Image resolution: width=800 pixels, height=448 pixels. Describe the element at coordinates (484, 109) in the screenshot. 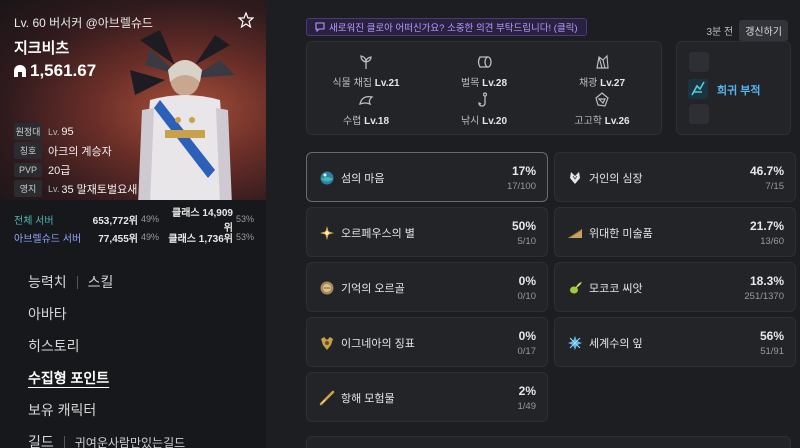

I see `life-skill-fishing: 낚시 Lv.20` at that location.